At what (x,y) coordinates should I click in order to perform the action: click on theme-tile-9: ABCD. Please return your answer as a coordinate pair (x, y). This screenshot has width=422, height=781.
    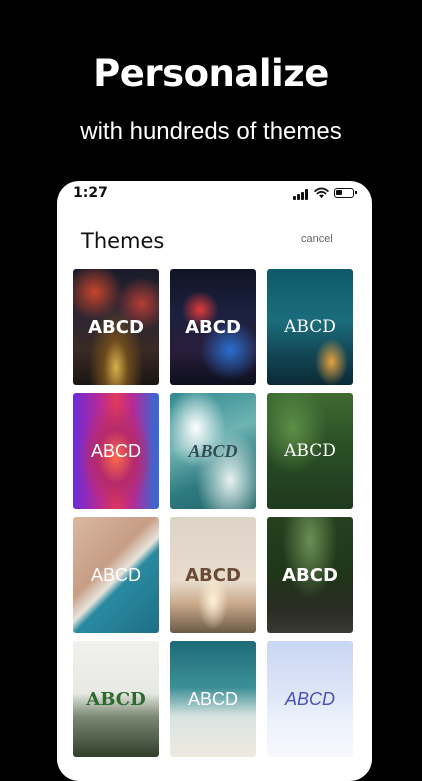
    Looking at the image, I should click on (310, 575).